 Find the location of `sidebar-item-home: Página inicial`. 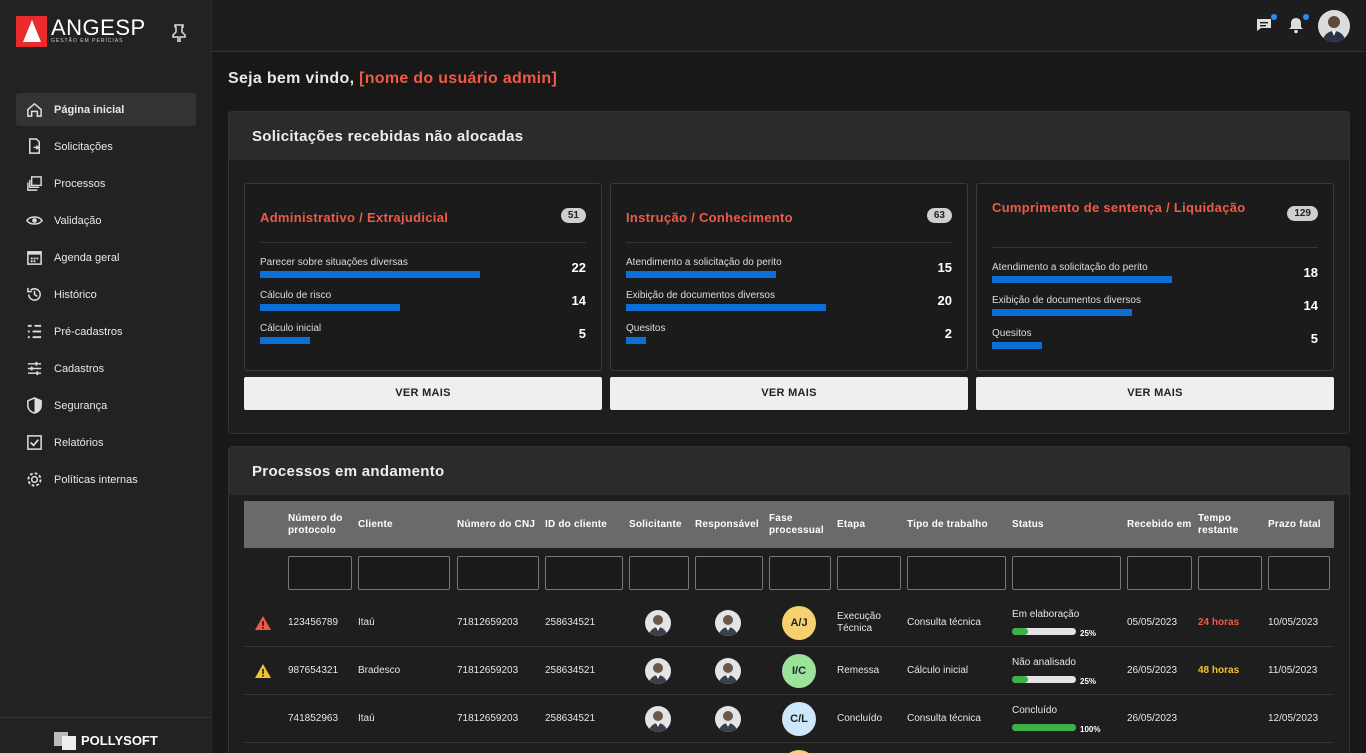

sidebar-item-home: Página inicial is located at coordinates (106, 109).